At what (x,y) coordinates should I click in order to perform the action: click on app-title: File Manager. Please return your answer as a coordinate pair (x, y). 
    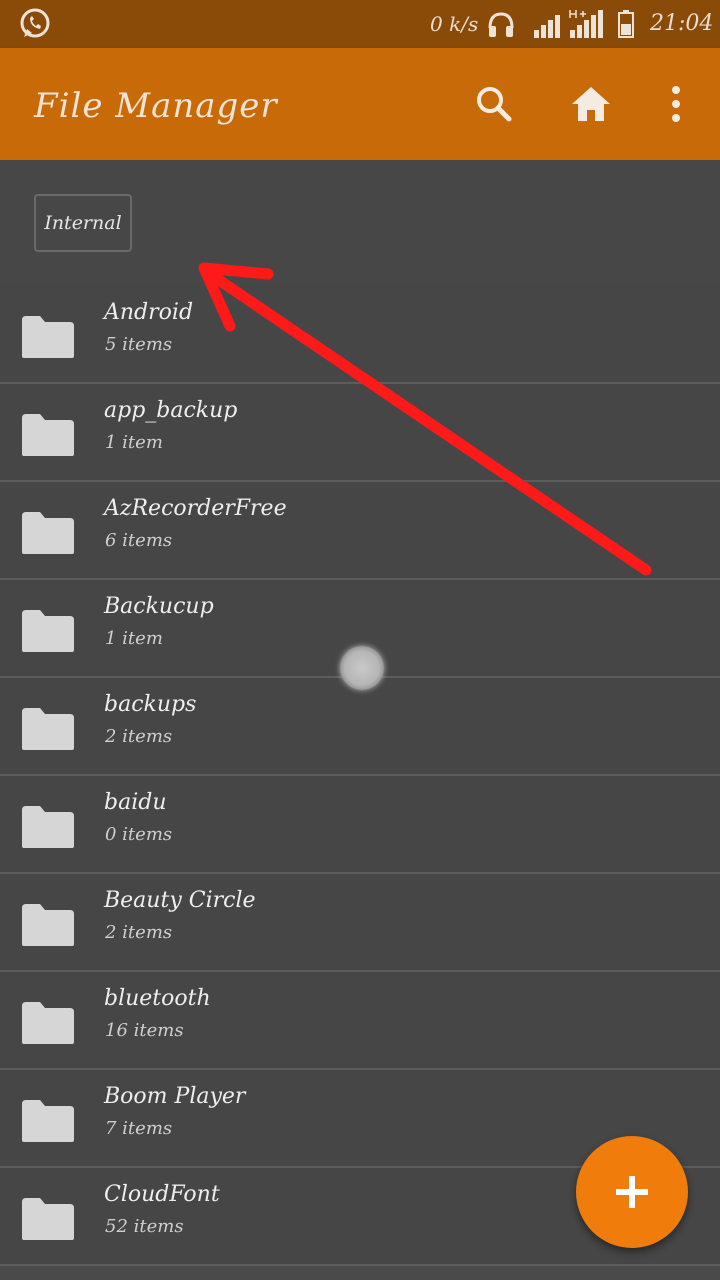
    Looking at the image, I should click on (156, 106).